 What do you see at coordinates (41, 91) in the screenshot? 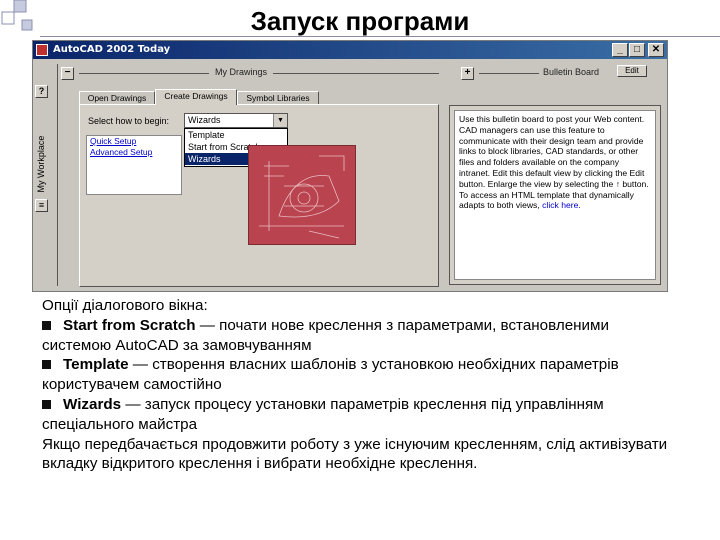
I see `help-icon: ?` at bounding box center [41, 91].